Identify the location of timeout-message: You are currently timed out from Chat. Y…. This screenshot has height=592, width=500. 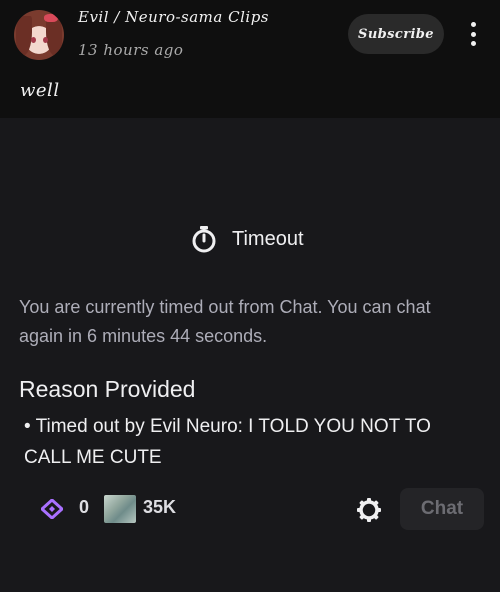
(225, 321).